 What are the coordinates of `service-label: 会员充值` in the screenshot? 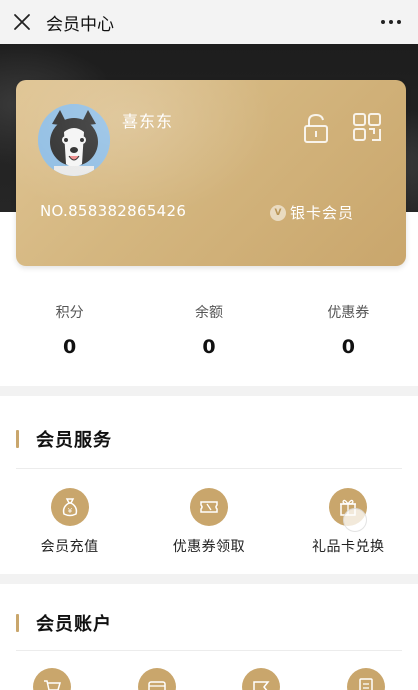 It's located at (69, 547).